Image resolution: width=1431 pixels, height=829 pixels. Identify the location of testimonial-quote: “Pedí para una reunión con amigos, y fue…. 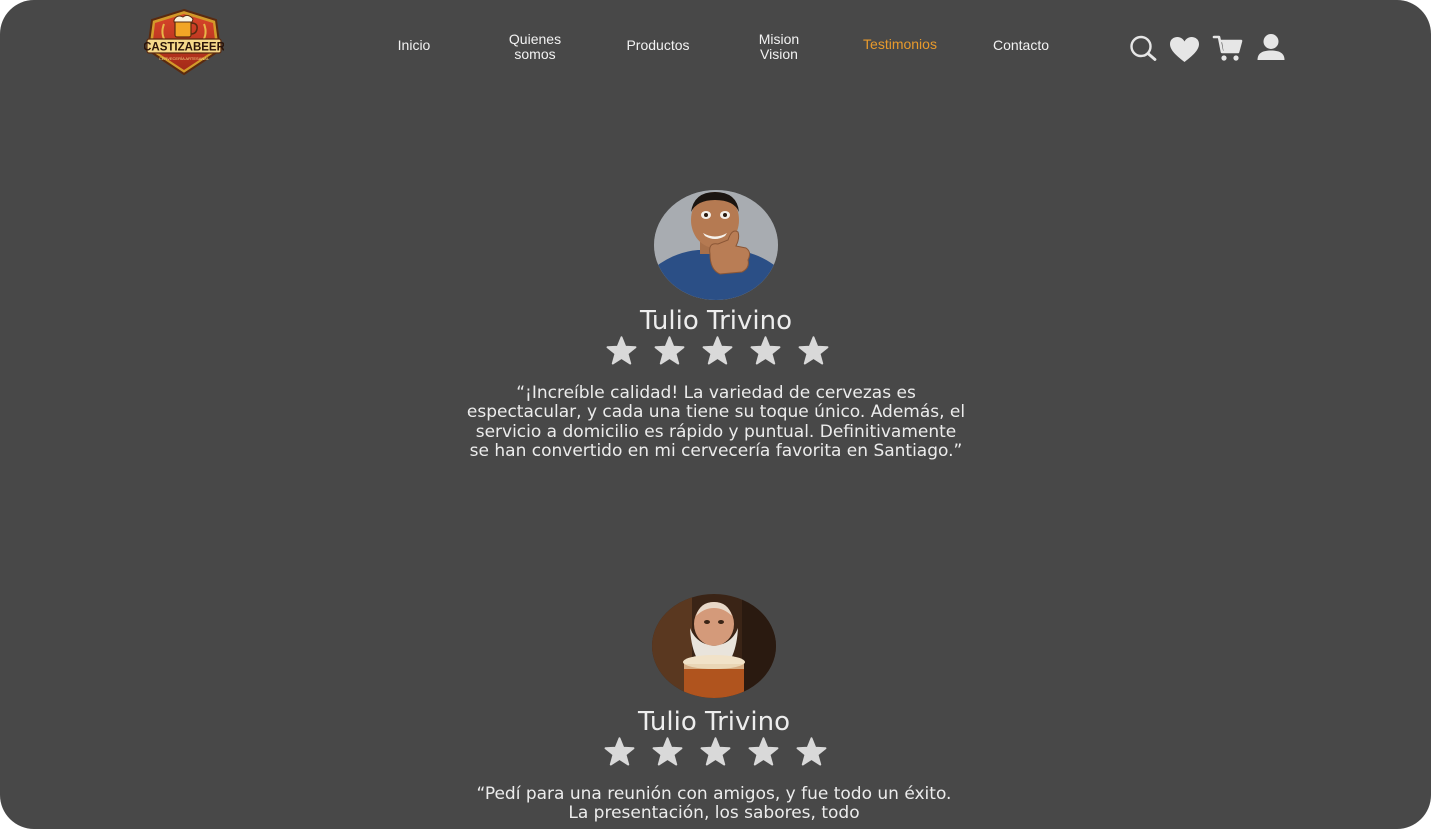
(714, 804).